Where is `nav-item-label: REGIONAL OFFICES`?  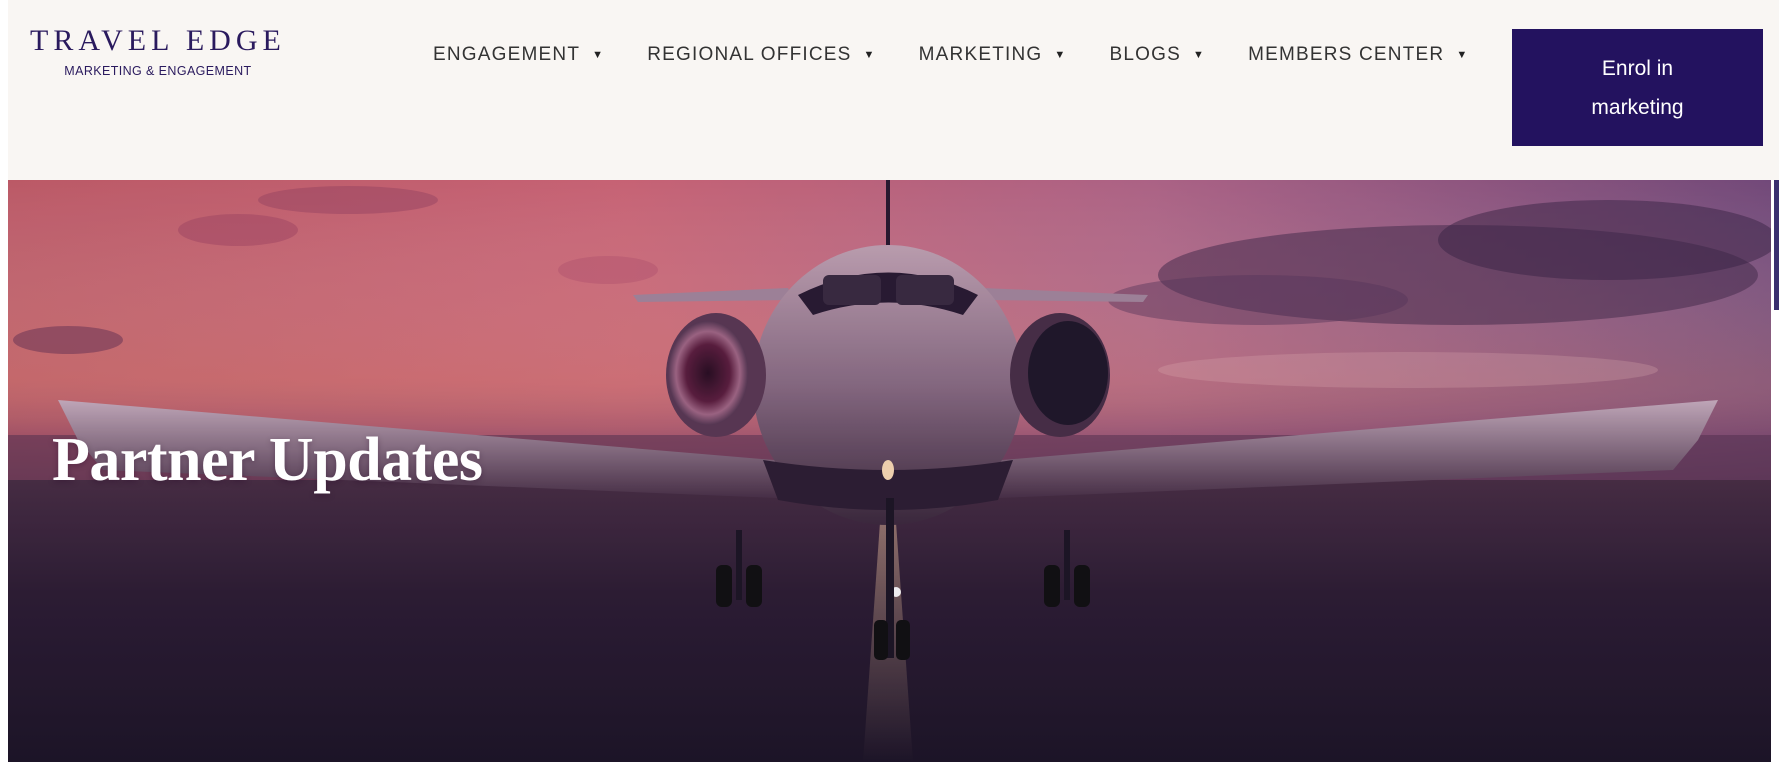 nav-item-label: REGIONAL OFFICES is located at coordinates (749, 54).